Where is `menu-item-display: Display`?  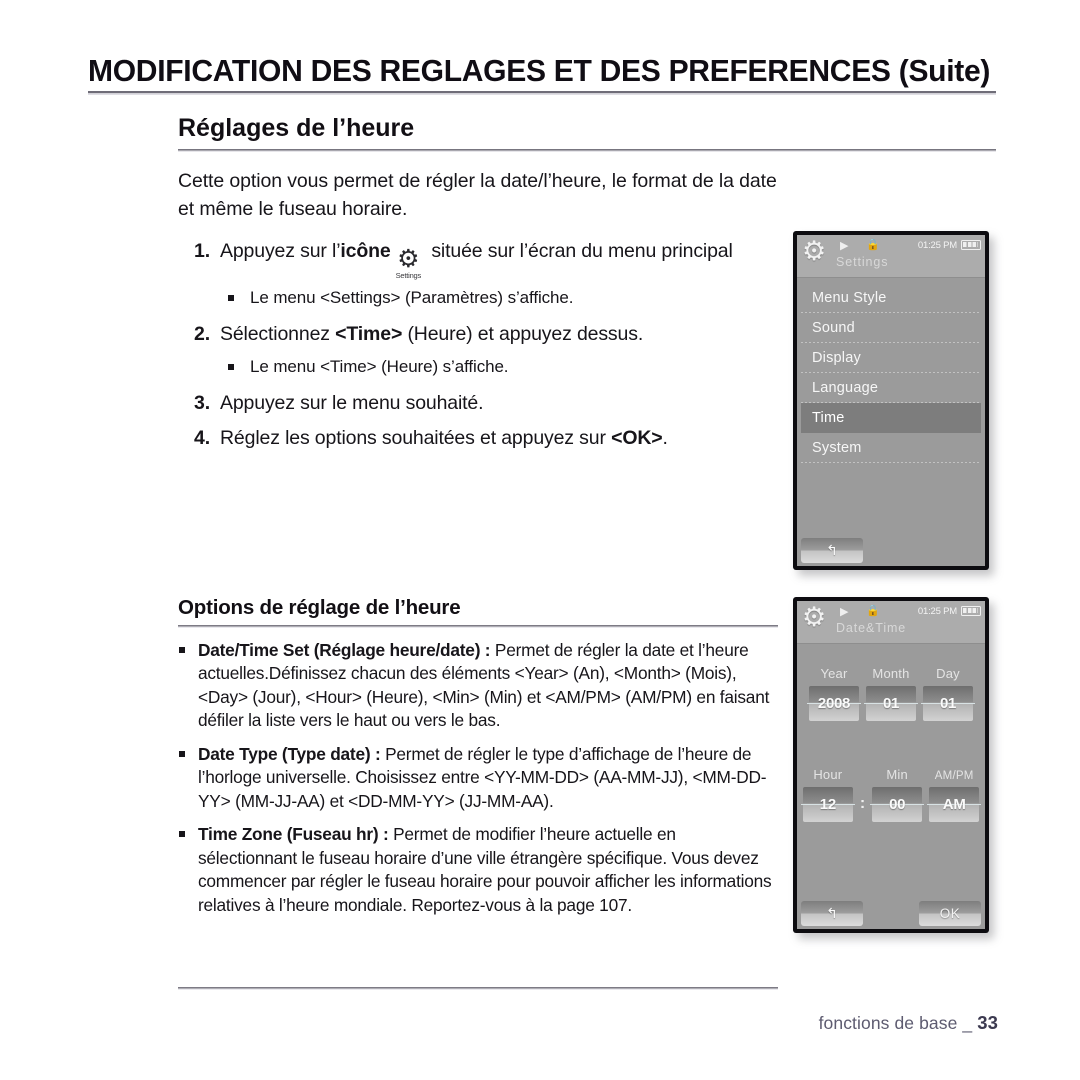 menu-item-display: Display is located at coordinates (891, 358).